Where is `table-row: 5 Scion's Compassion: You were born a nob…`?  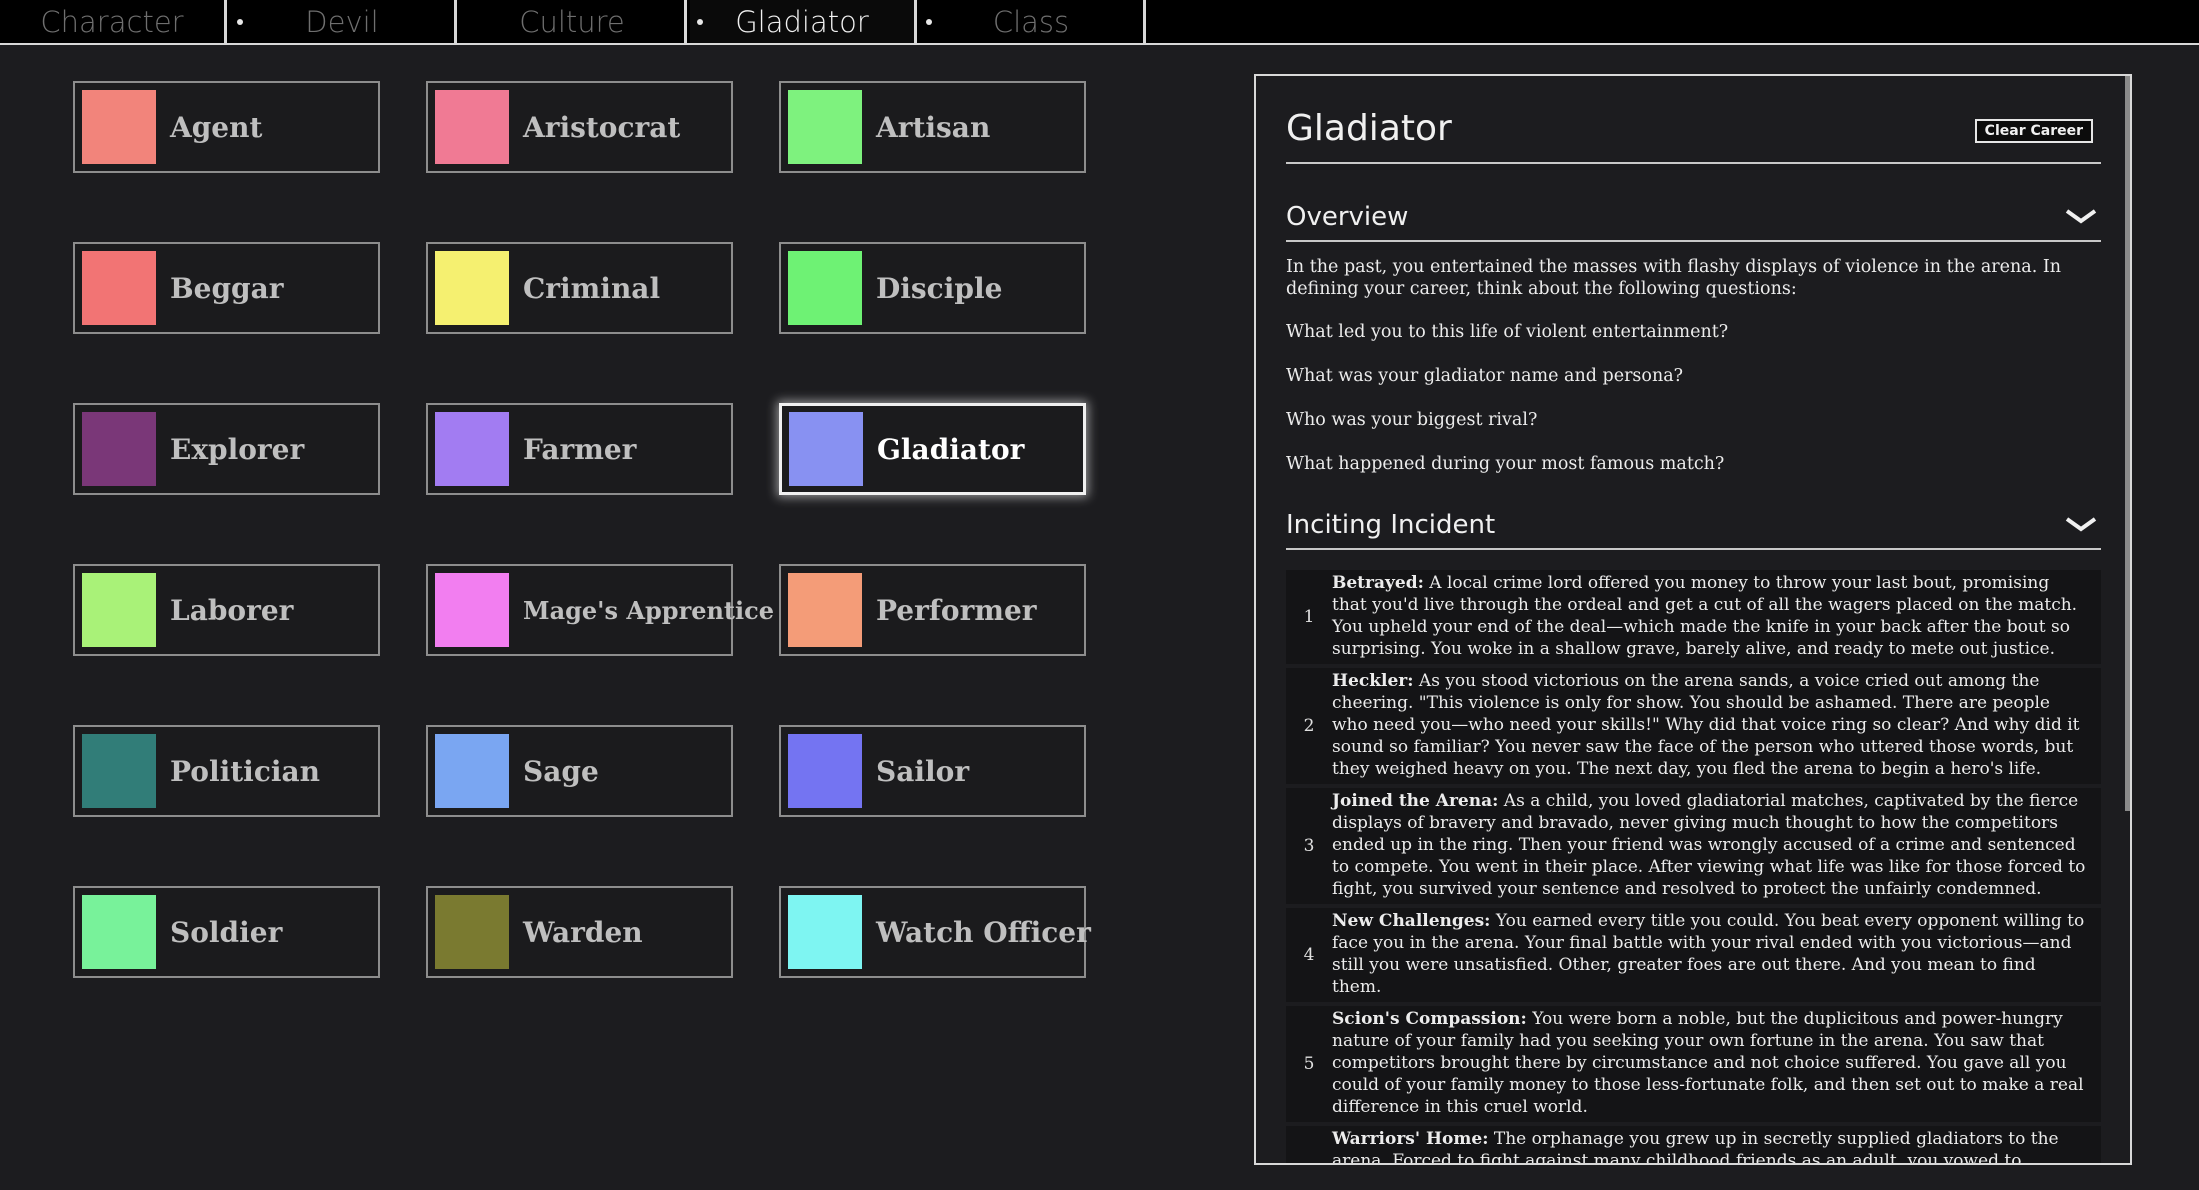
table-row: 5 Scion's Compassion: You were born a nob… is located at coordinates (1693, 1064).